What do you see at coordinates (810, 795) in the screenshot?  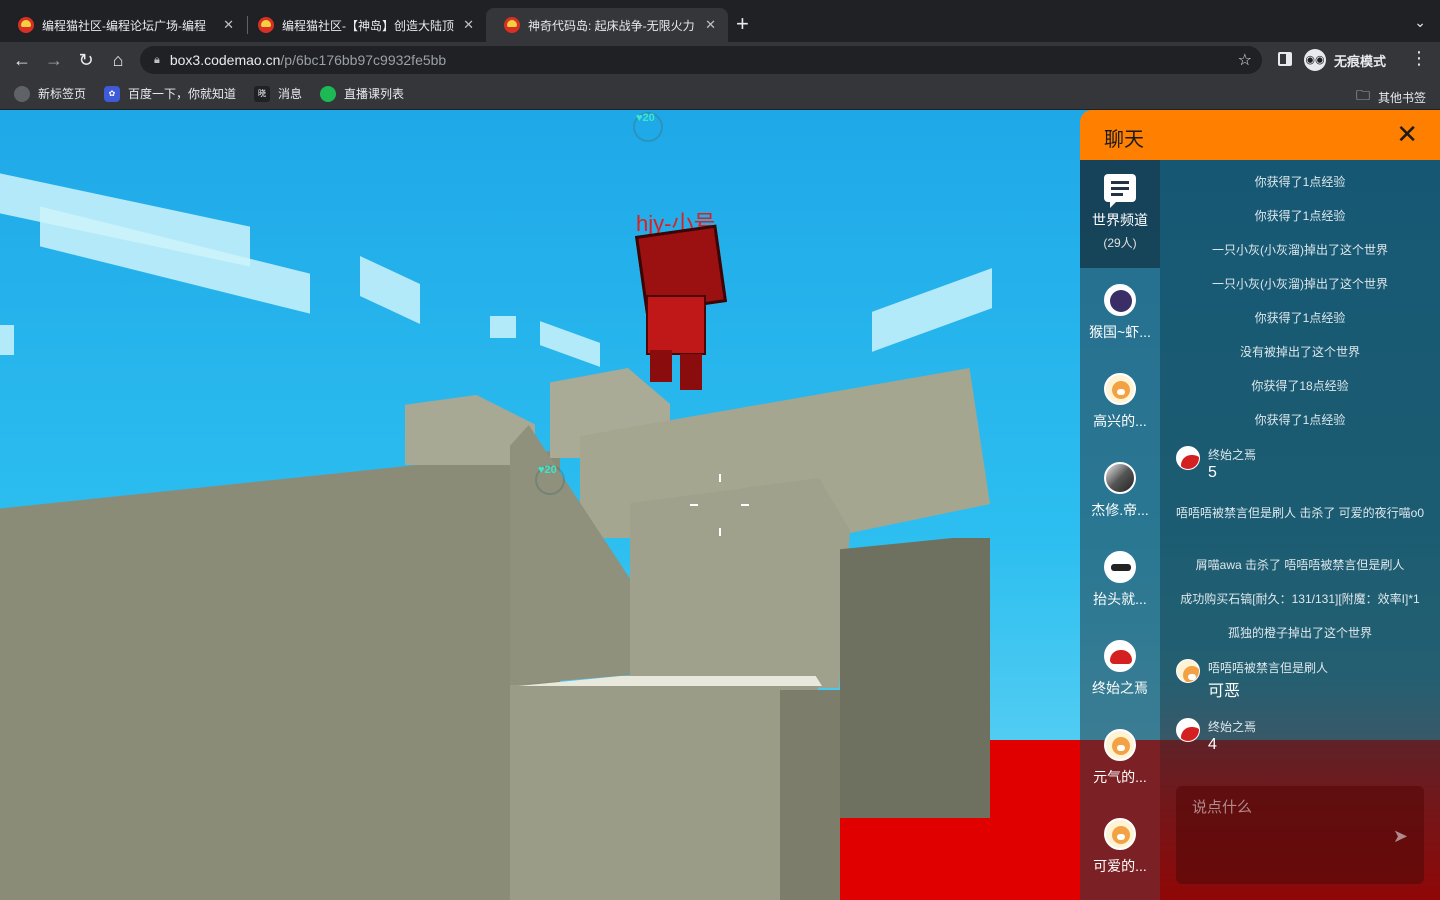 I see `stone-corner-face` at bounding box center [810, 795].